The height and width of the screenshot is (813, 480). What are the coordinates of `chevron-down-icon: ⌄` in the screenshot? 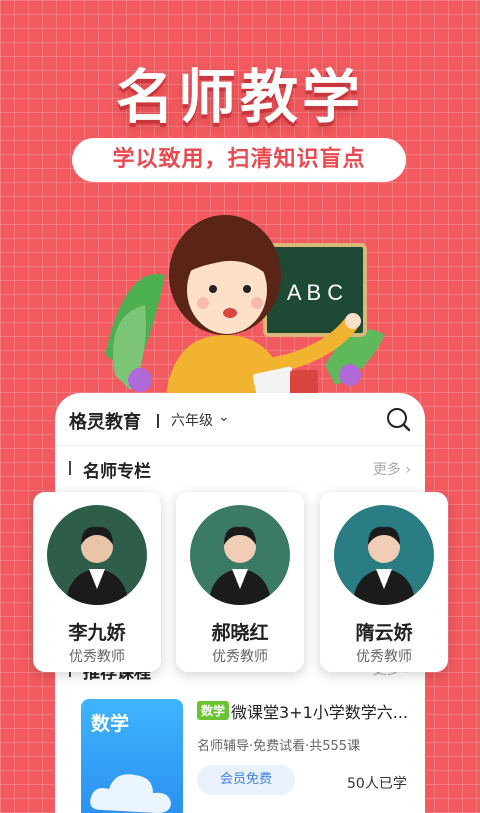 It's located at (224, 417).